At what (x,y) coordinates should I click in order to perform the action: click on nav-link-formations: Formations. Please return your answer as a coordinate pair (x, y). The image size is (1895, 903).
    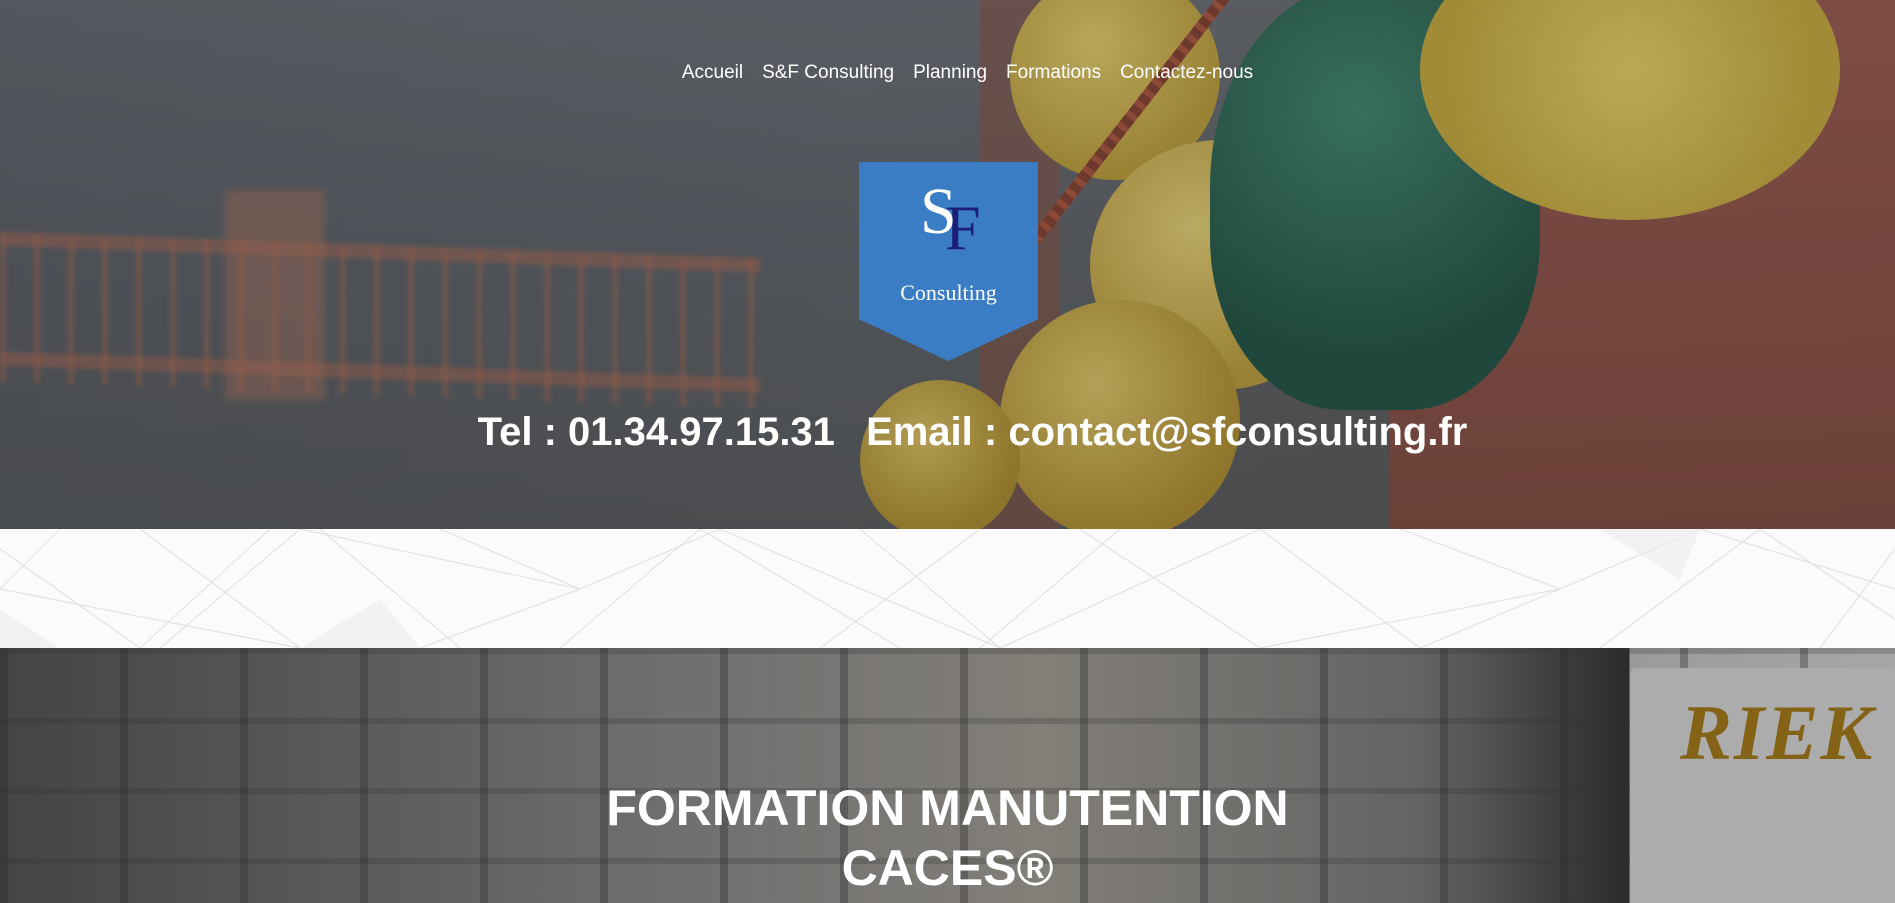
    Looking at the image, I should click on (1053, 73).